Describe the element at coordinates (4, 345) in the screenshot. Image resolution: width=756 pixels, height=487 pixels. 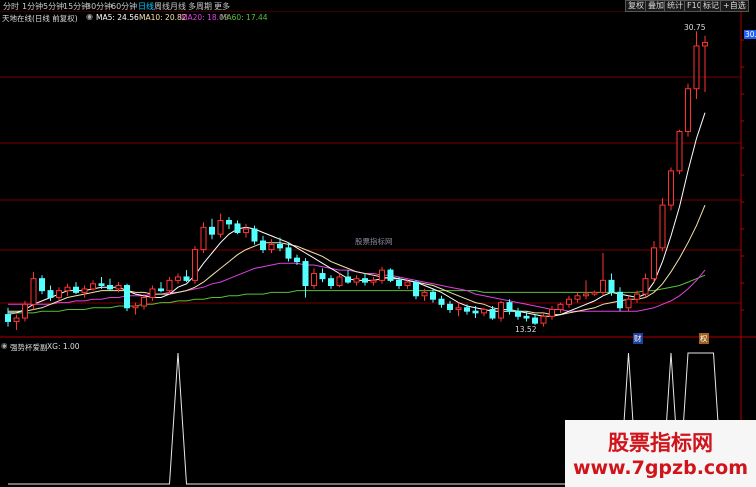
I see `indicator-settings-icon: ◉` at that location.